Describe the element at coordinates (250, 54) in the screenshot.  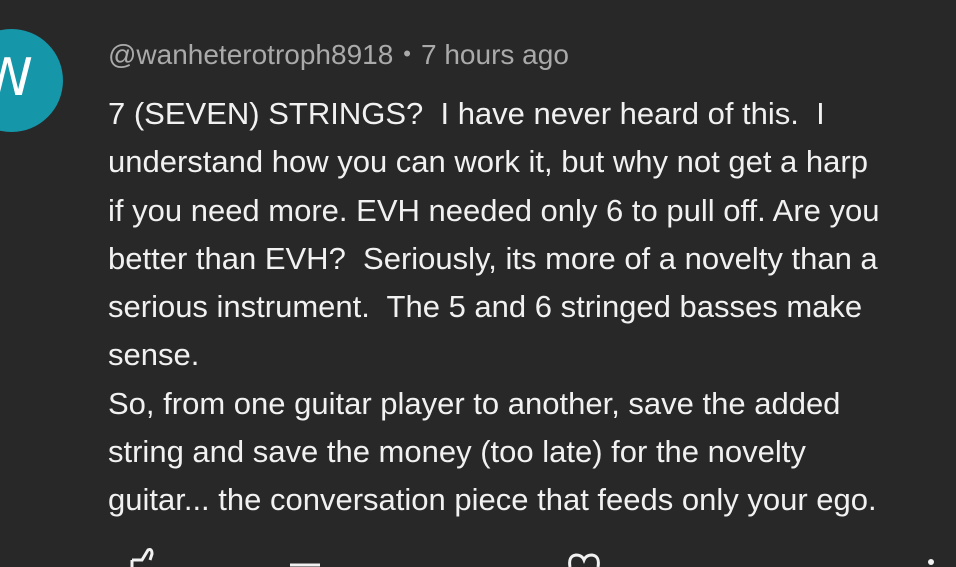
I see `author-name: @wanheterotroph8918` at that location.